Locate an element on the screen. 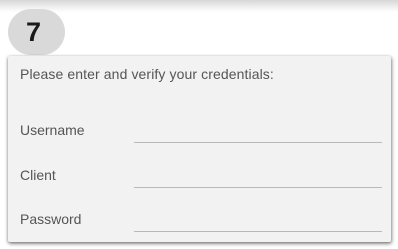  client-row: Client is located at coordinates (201, 176).